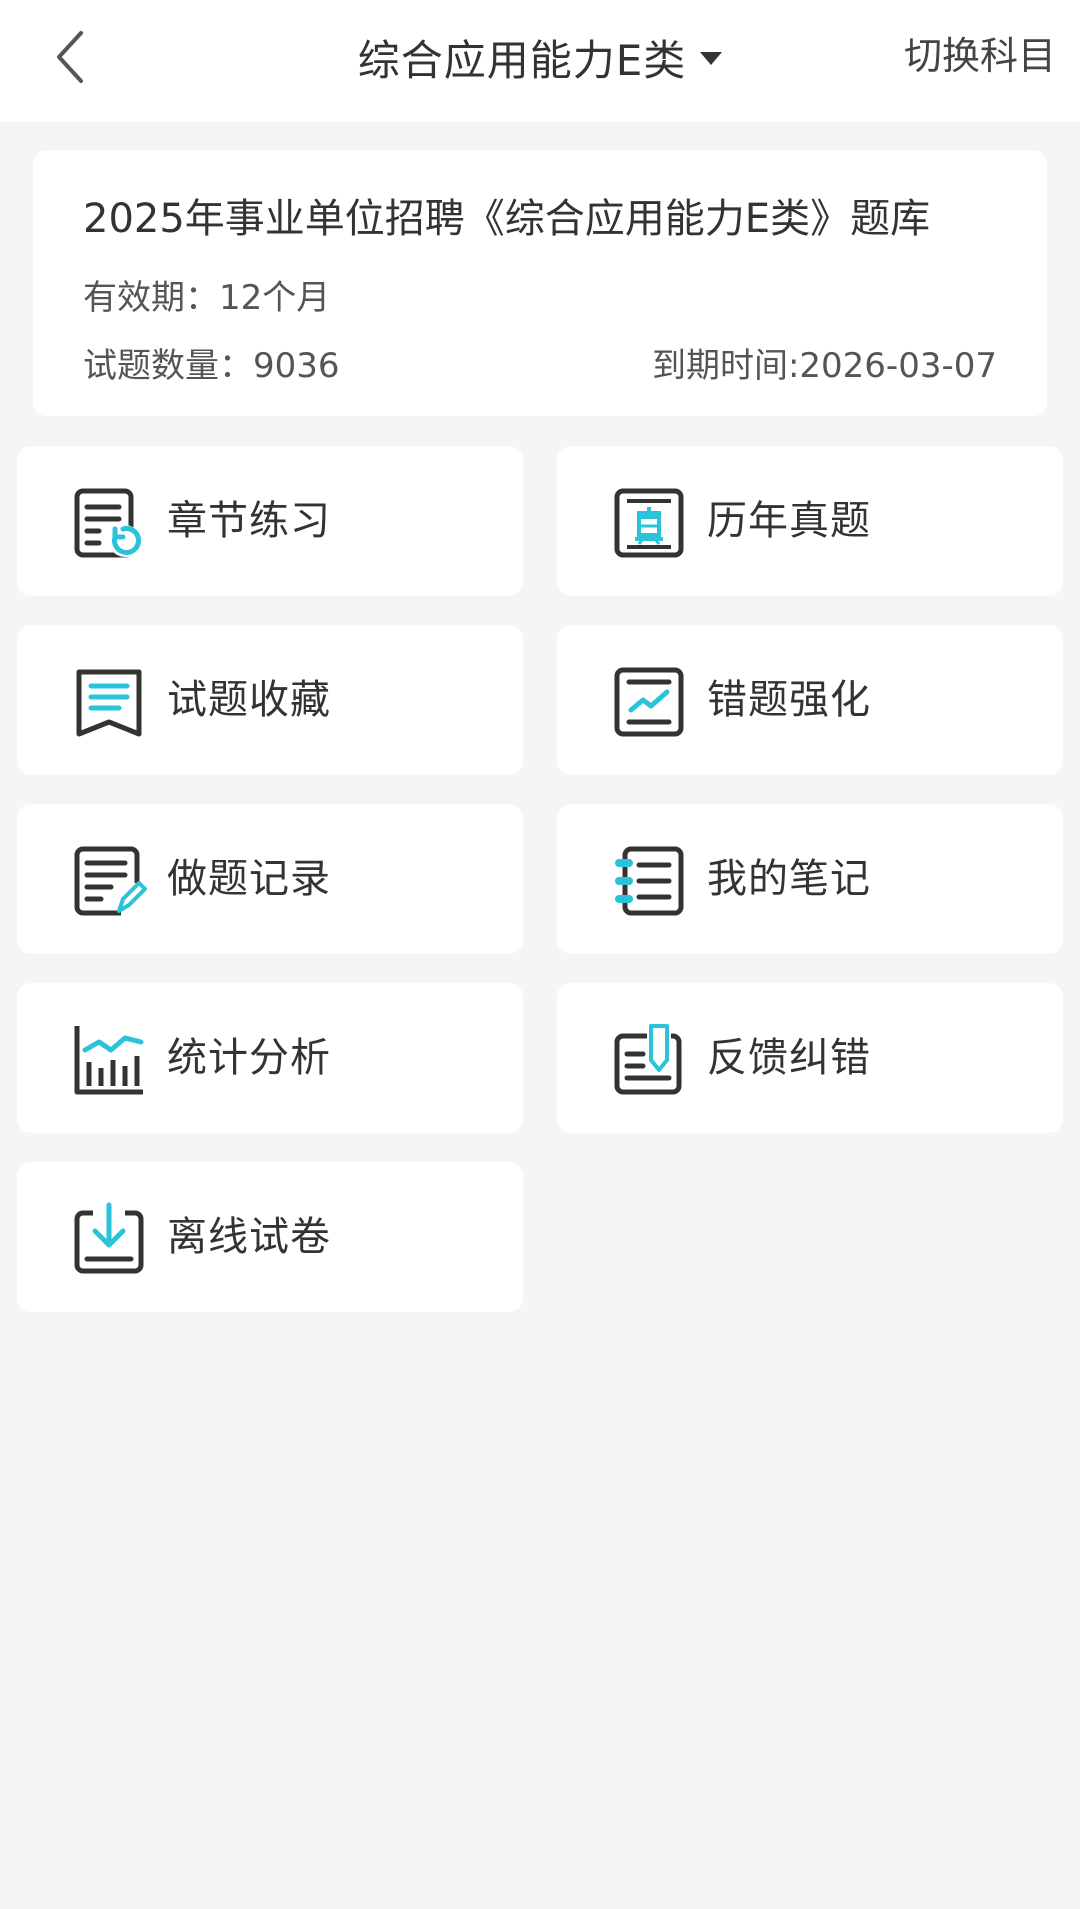  Describe the element at coordinates (789, 700) in the screenshot. I see `menu-label: 错题强化` at that location.